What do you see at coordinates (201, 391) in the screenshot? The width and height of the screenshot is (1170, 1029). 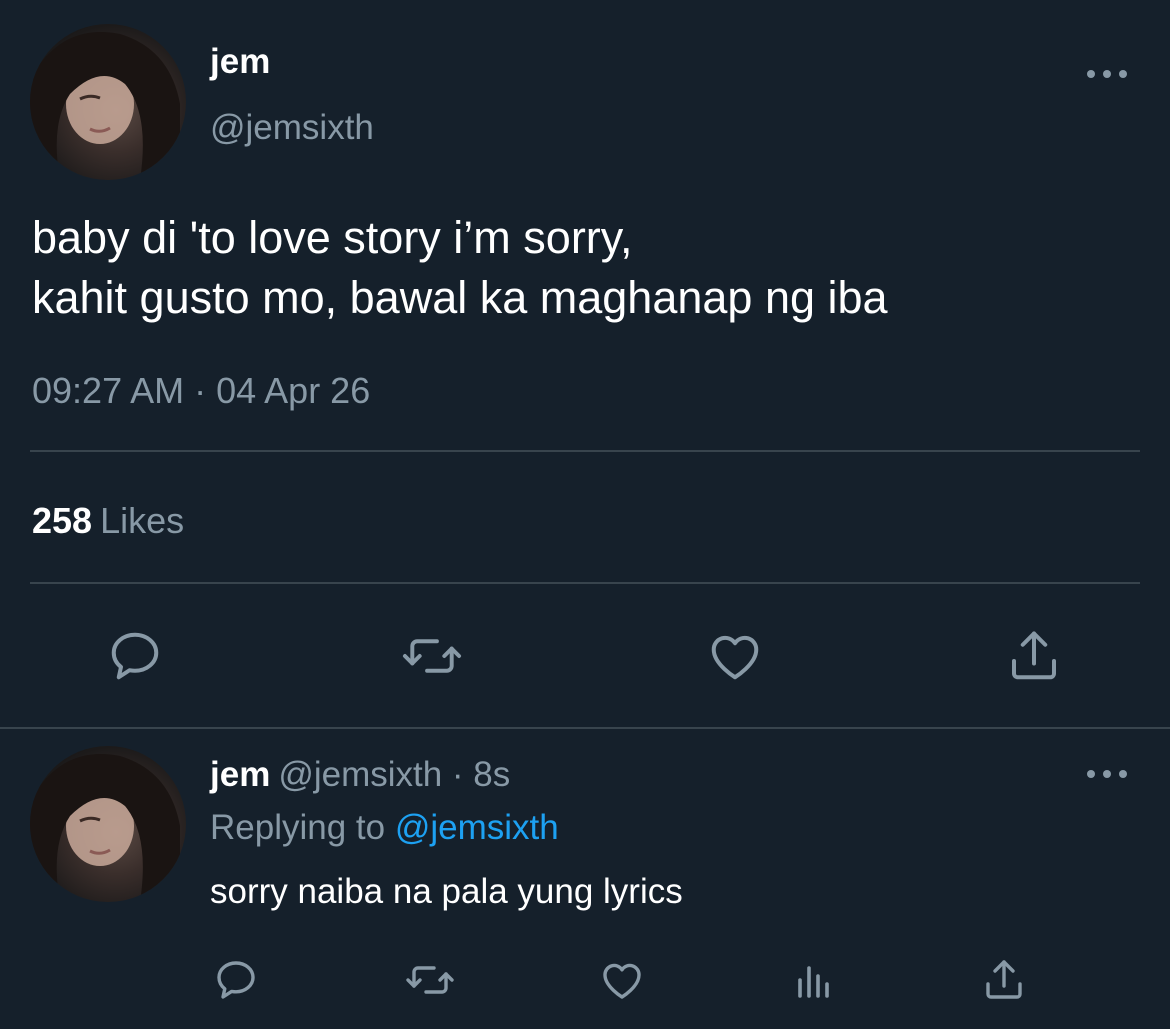 I see `tweet-timestamp: 09:27 AM · 04 Apr 26` at bounding box center [201, 391].